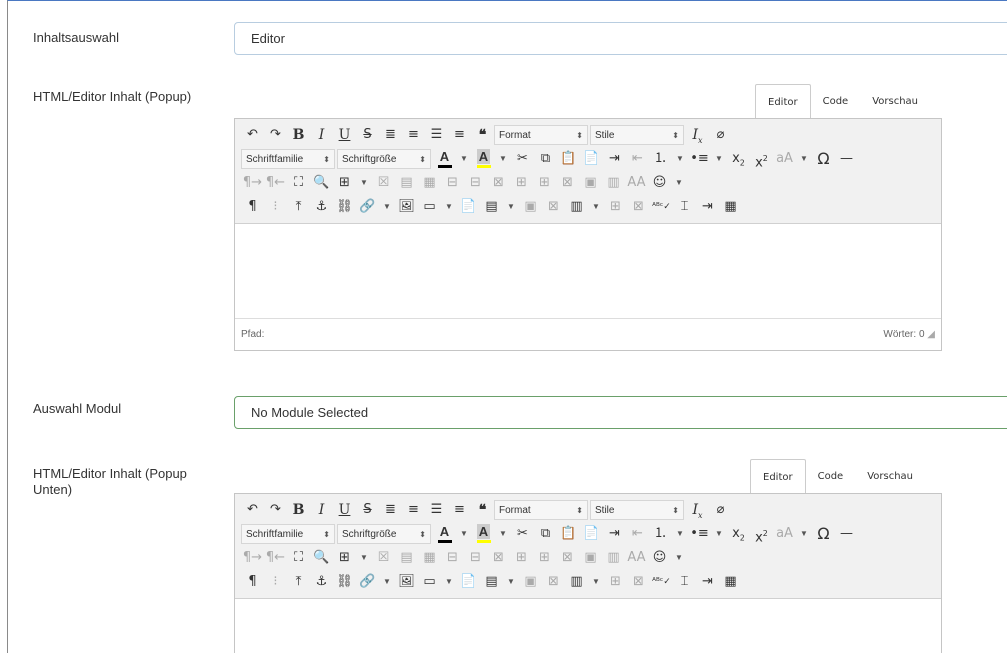  Describe the element at coordinates (383, 558) in the screenshot. I see `table-delete-icon: ☒` at that location.